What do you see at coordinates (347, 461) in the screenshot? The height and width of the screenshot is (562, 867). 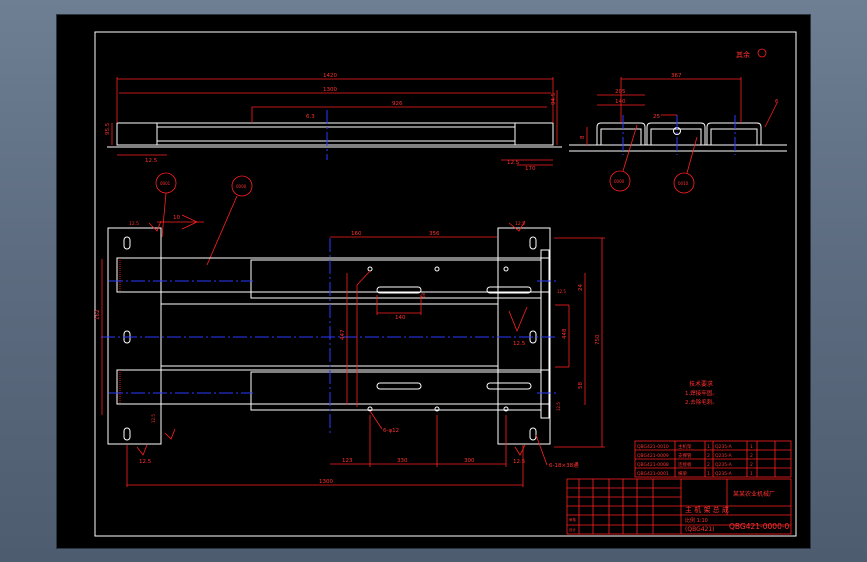 I see `dim-plan-123: 123` at bounding box center [347, 461].